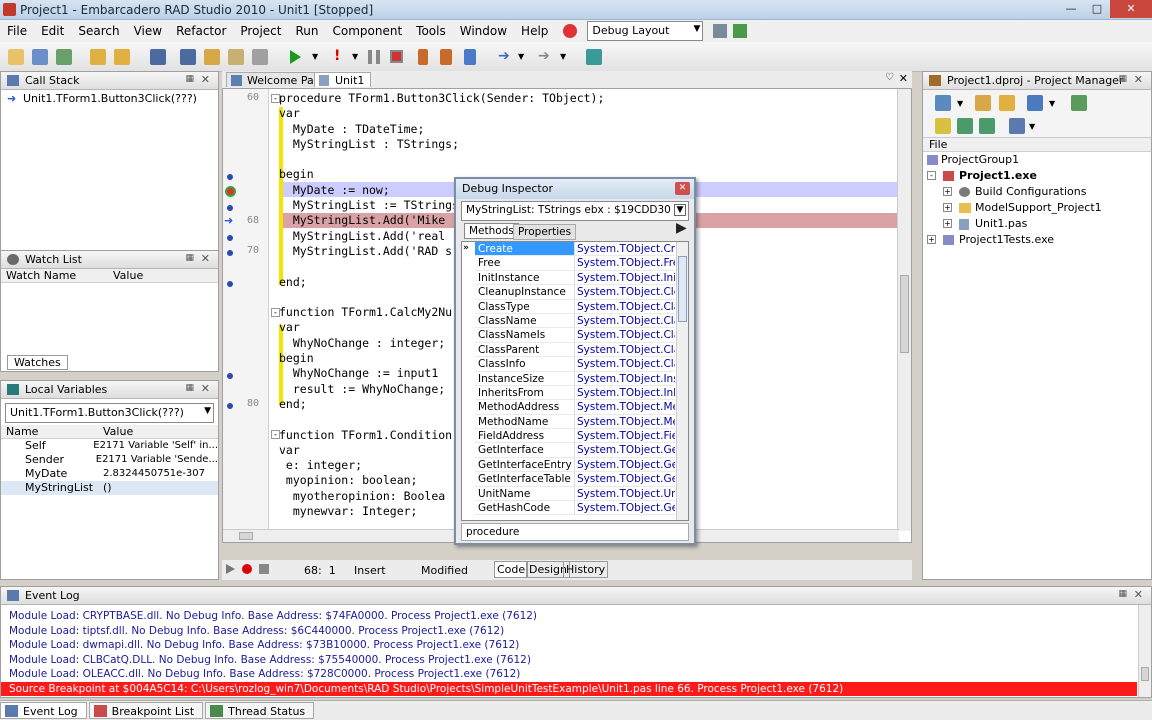  Describe the element at coordinates (575, 263) in the screenshot. I see `method-row: Free System.TObject.Free` at that location.